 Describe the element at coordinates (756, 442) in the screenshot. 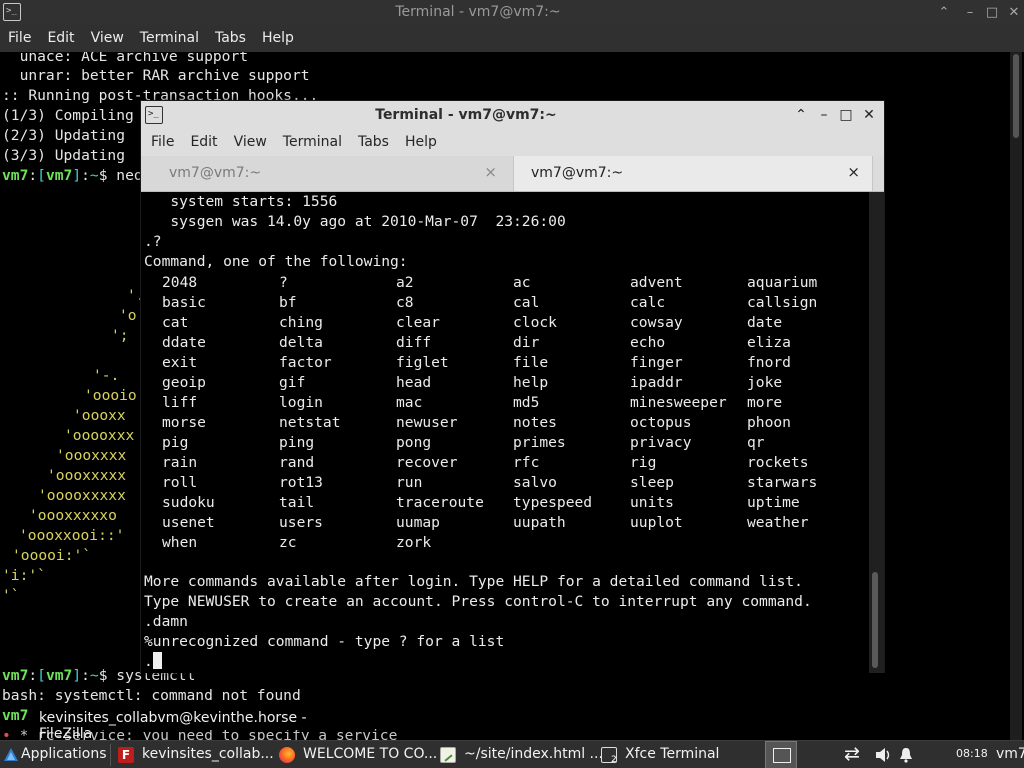

I see `command-name: qr` at that location.